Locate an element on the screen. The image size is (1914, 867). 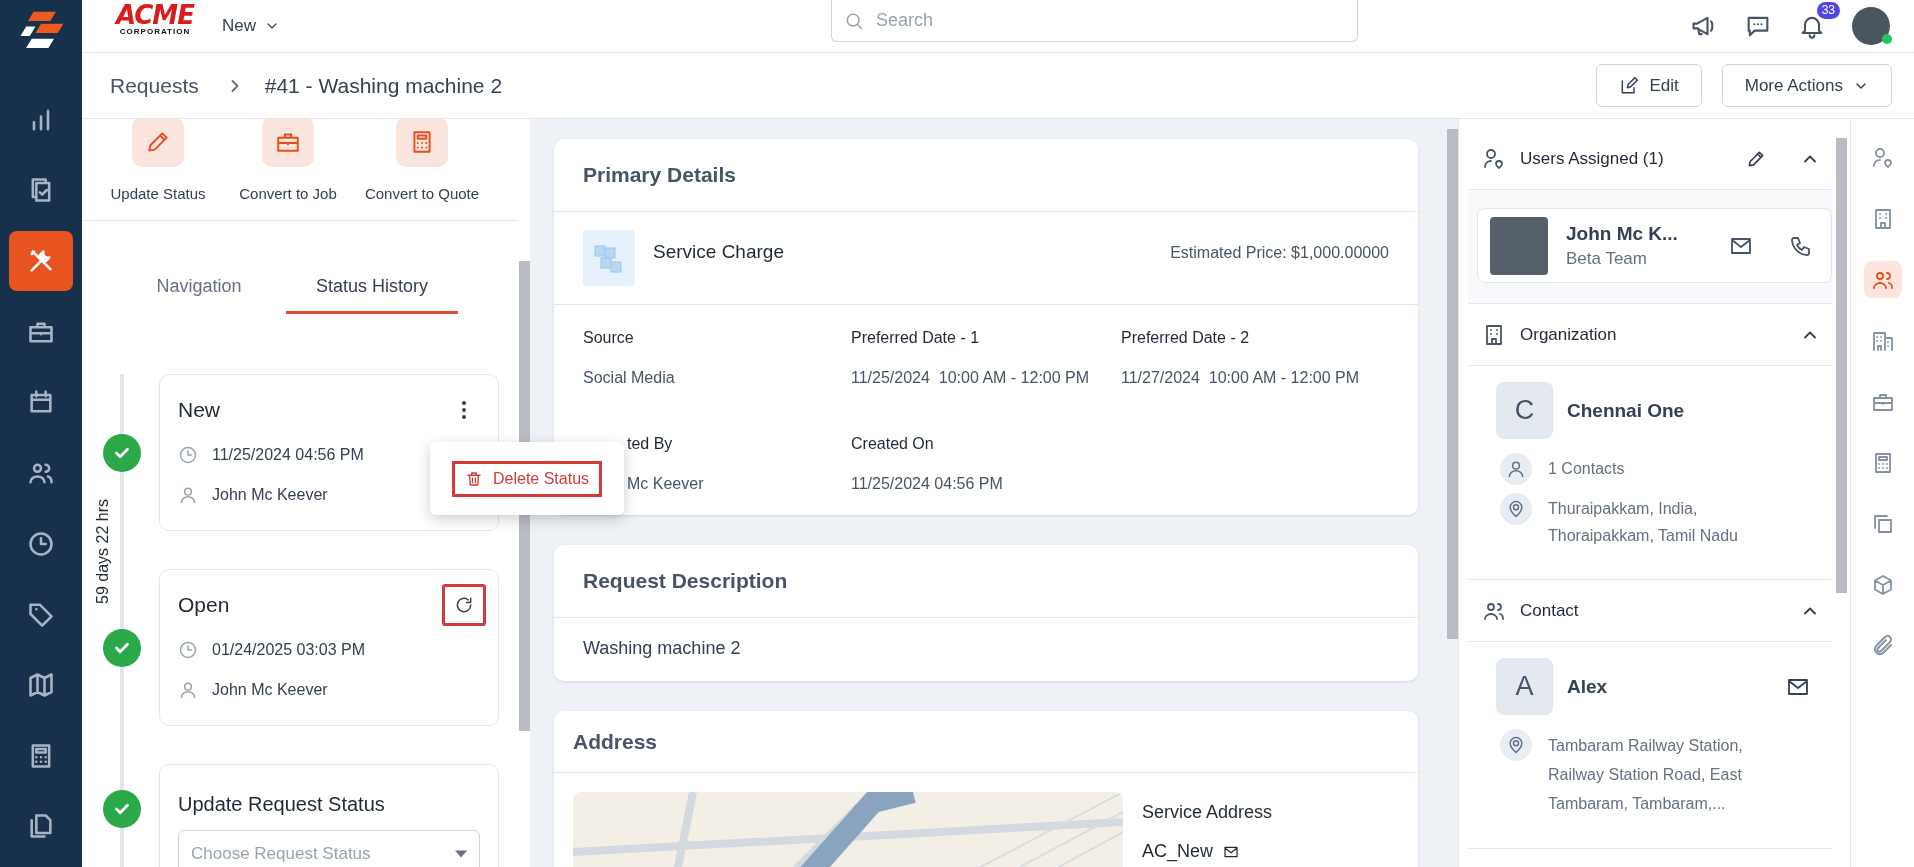
user-team: Beta Team is located at coordinates (1607, 258).